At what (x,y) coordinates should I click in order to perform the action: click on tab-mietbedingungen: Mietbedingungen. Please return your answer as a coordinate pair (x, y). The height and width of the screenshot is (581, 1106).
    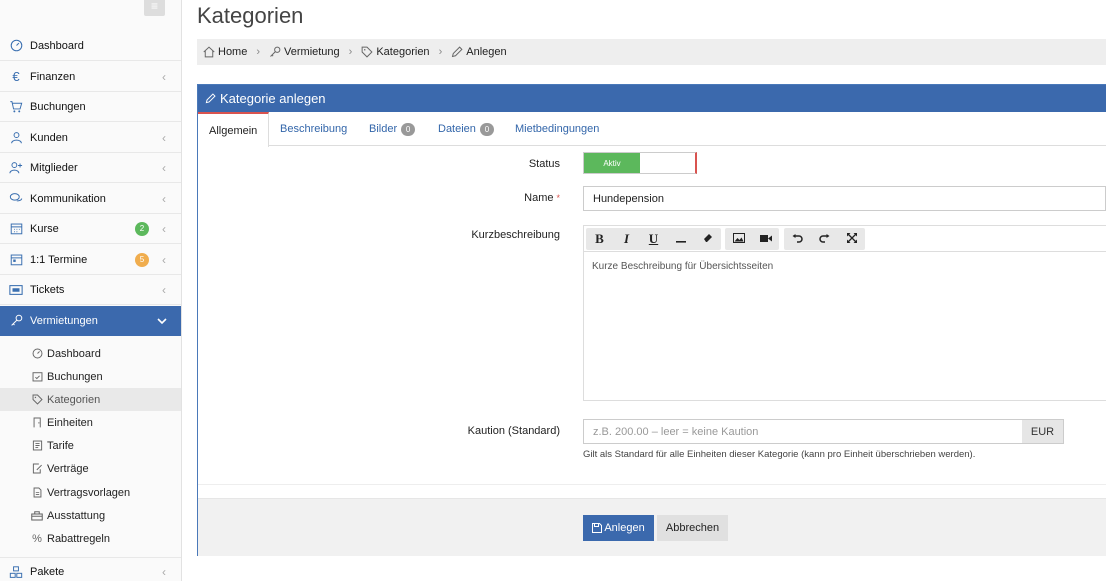
    Looking at the image, I should click on (557, 129).